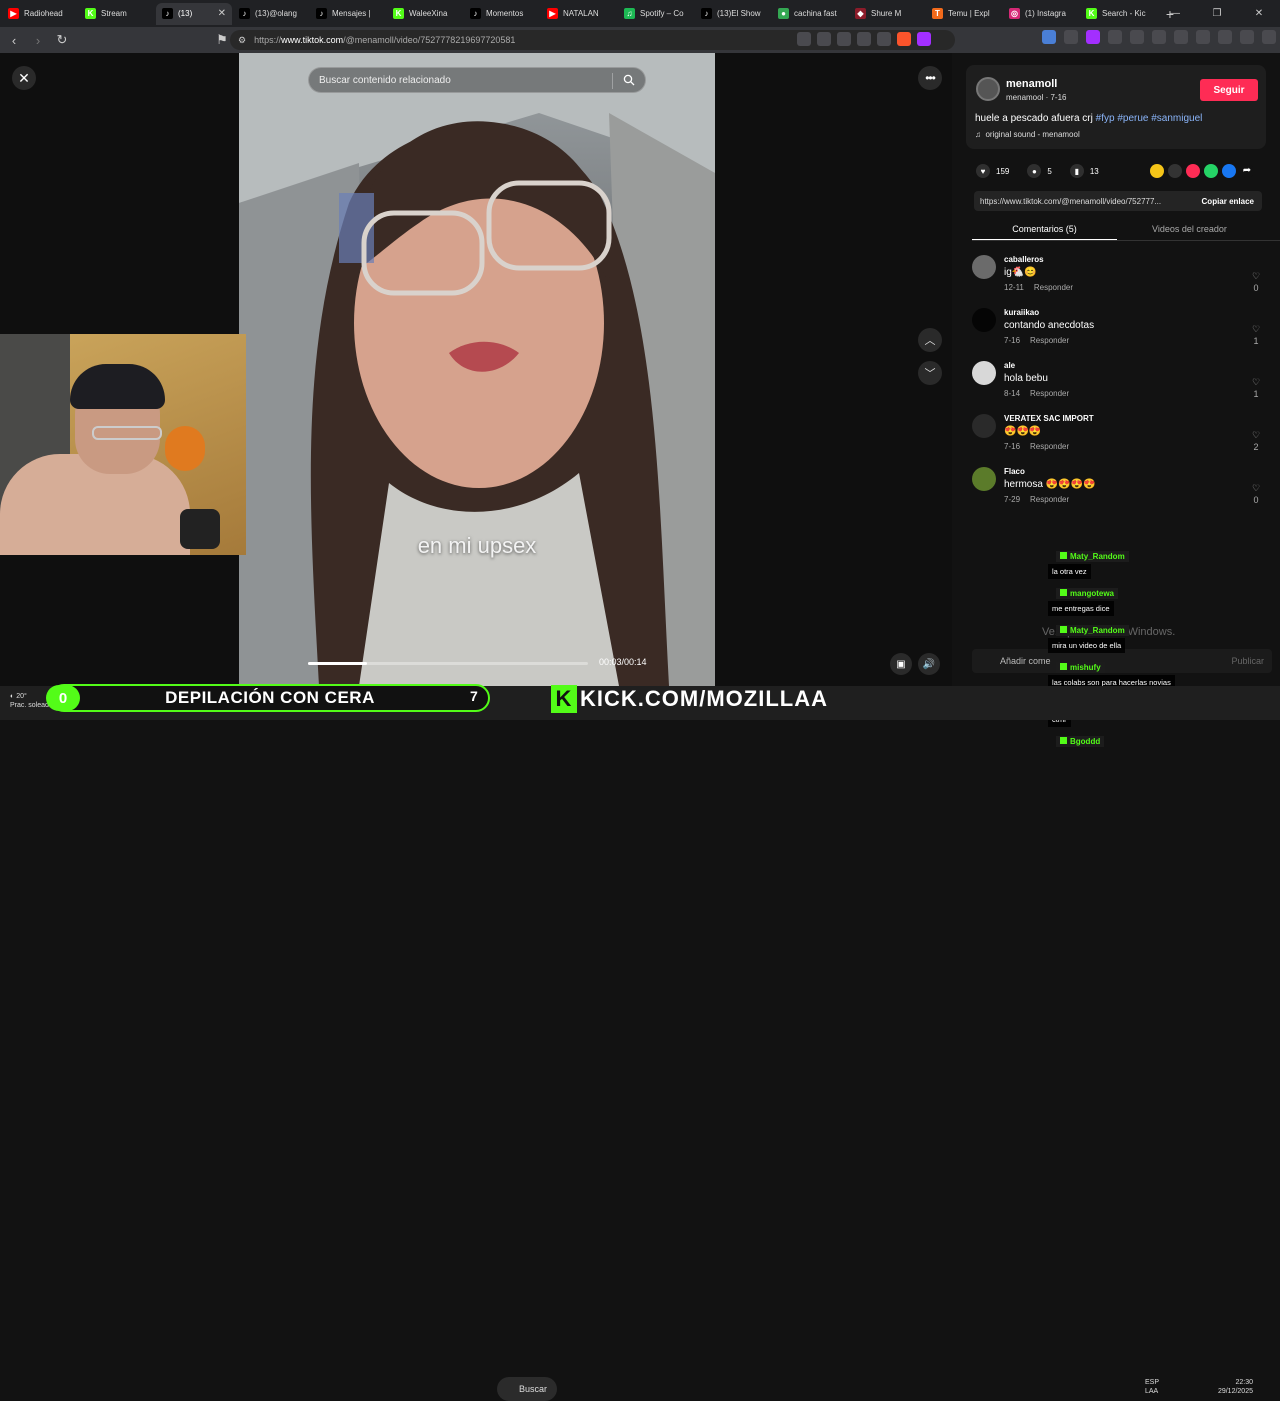 The height and width of the screenshot is (1401, 1280). I want to click on leo-ai-icon, so click(1225, 37).